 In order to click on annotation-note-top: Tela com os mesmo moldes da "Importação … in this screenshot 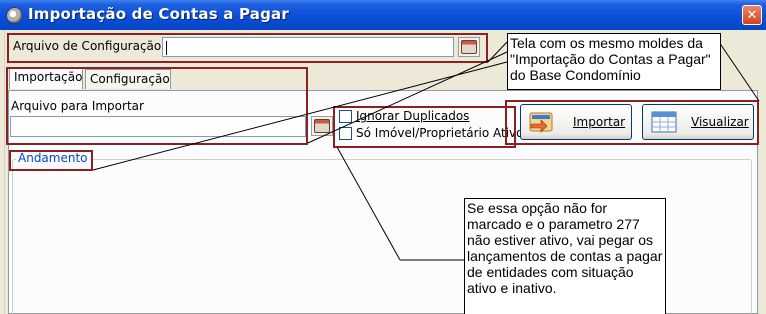, I will do `click(614, 61)`.